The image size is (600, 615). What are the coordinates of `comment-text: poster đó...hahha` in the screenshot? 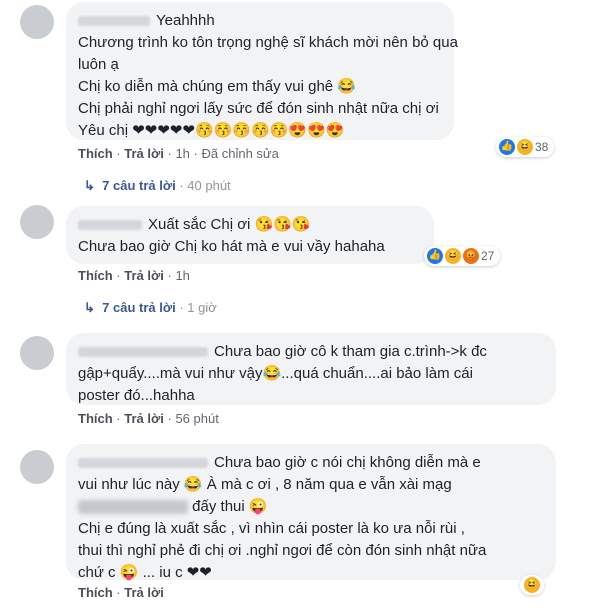 It's located at (136, 395).